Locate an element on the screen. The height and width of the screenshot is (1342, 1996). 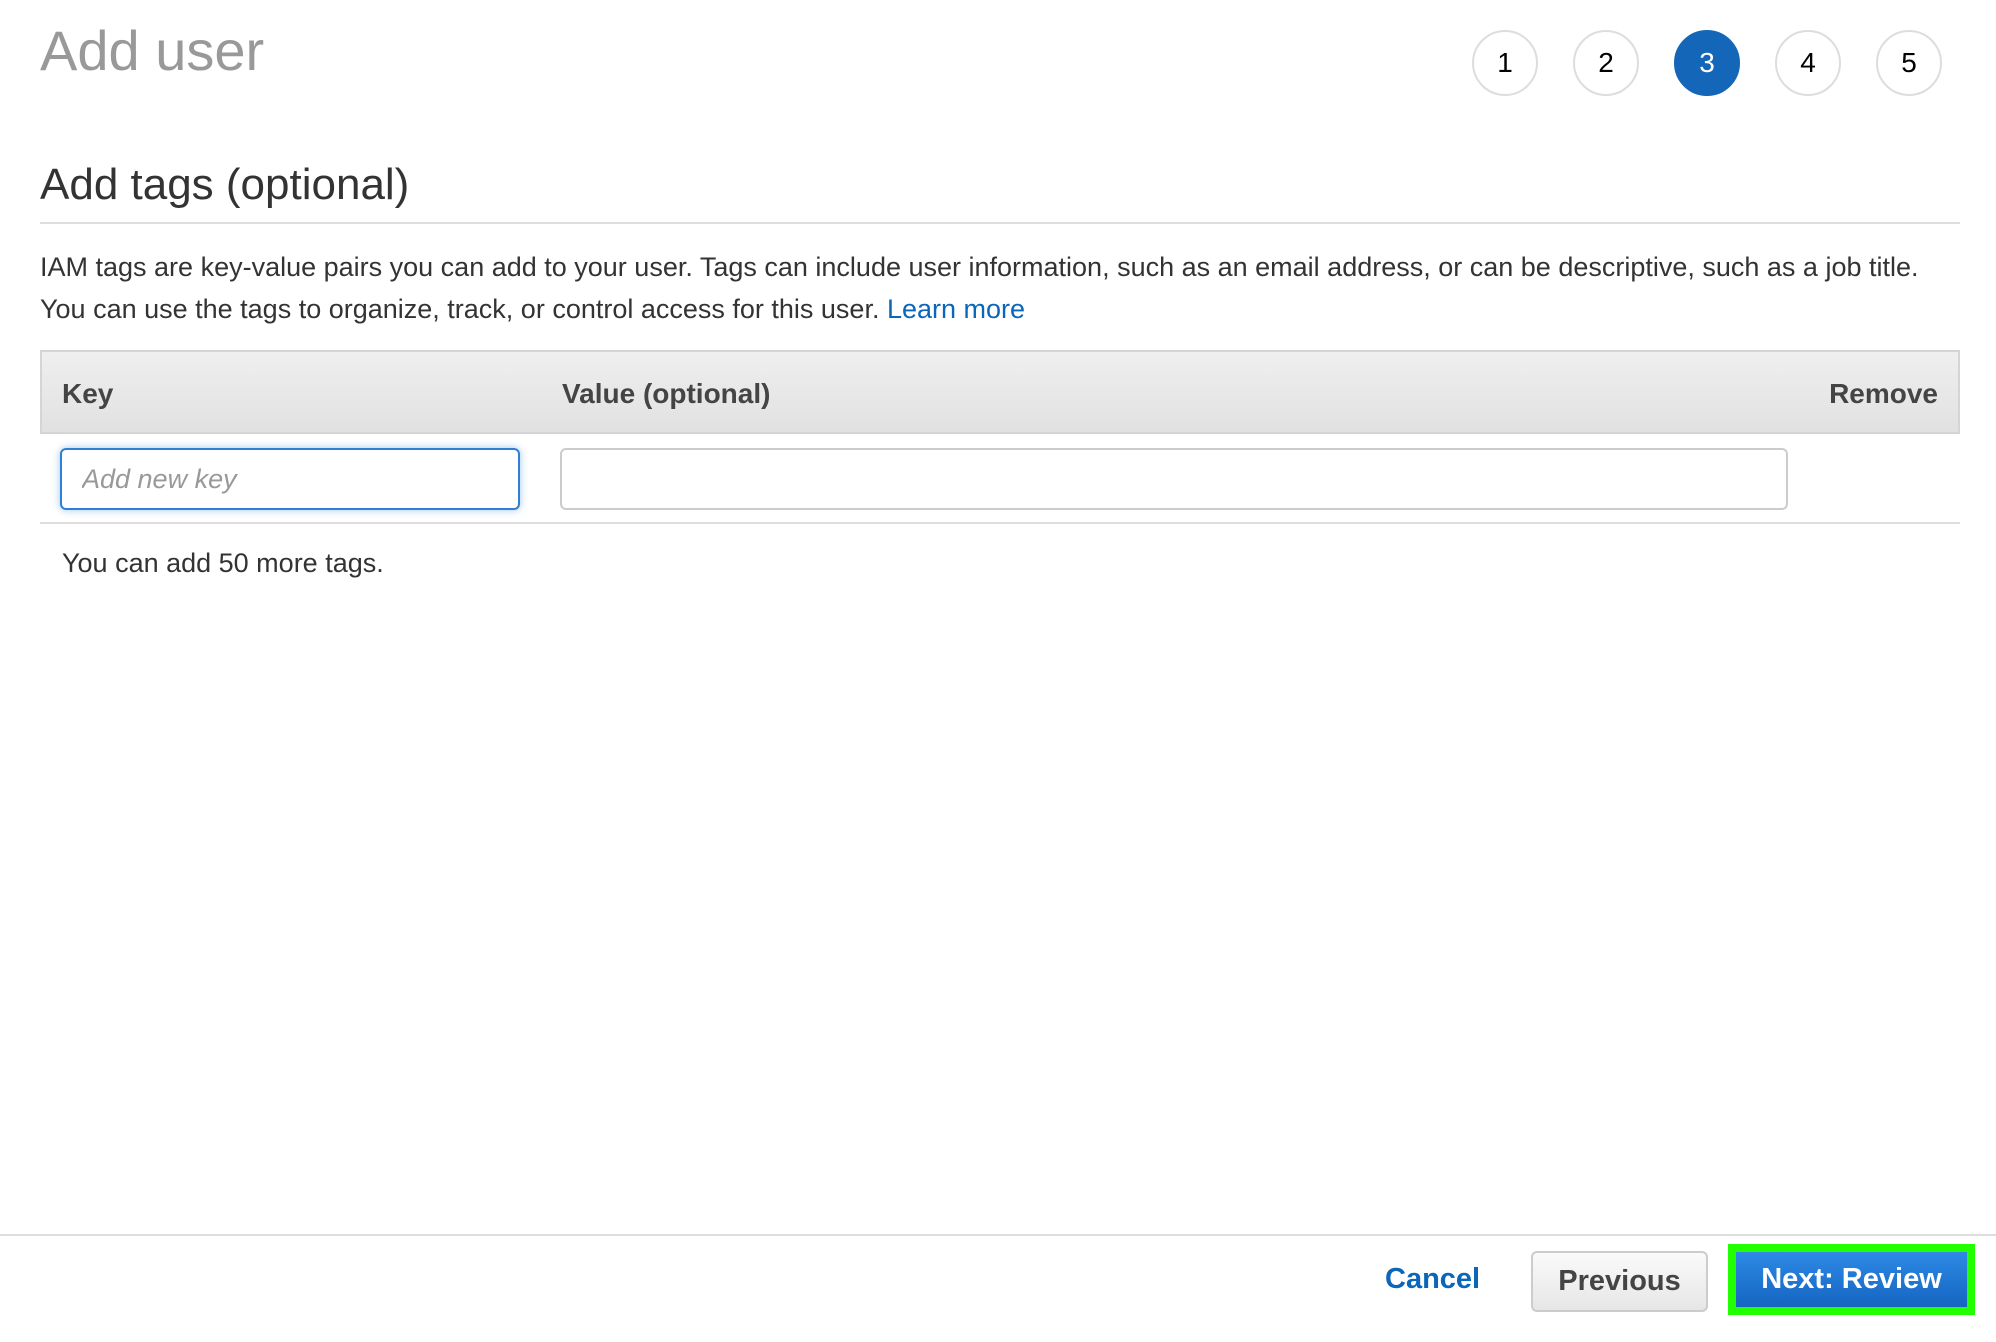
header-value: Value (optional) is located at coordinates (666, 393).